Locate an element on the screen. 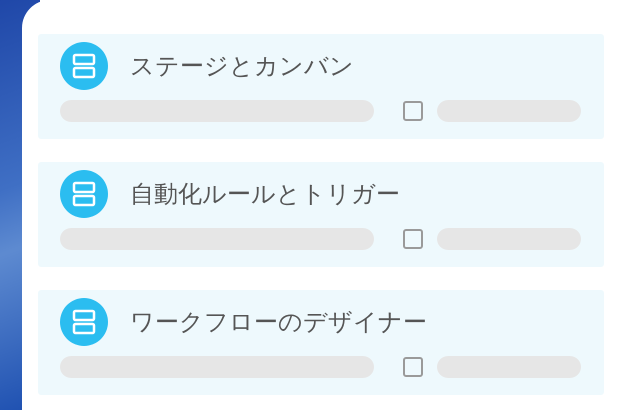 Image resolution: width=620 pixels, height=410 pixels. card-title: ステージとカンバン is located at coordinates (242, 66).